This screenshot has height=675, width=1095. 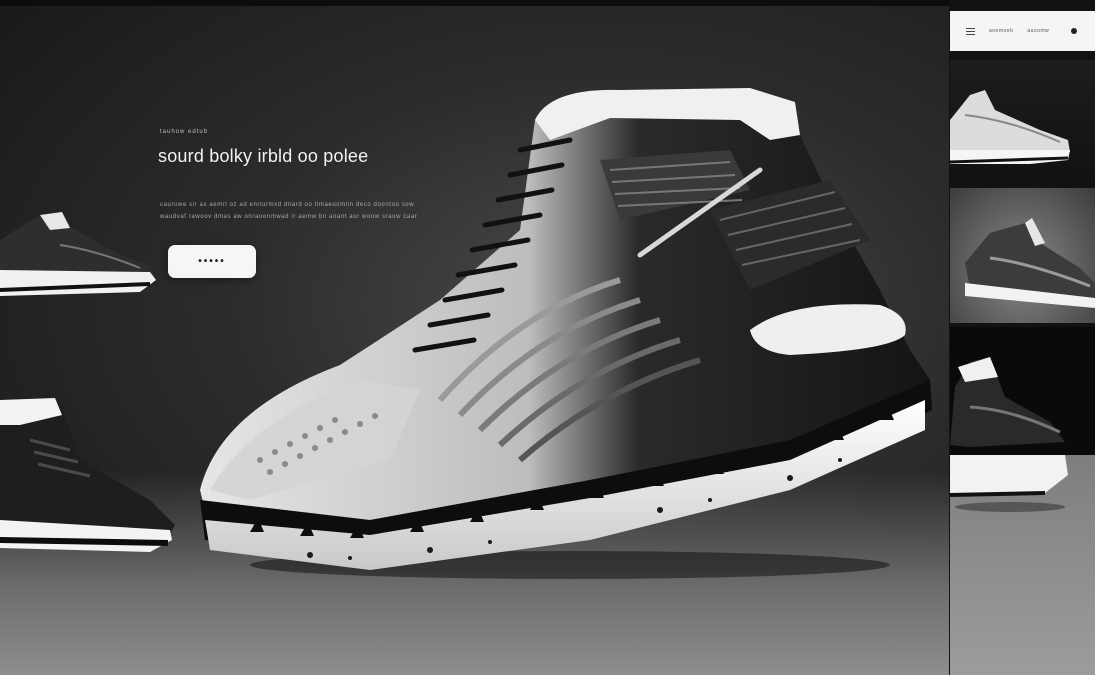 I want to click on white-sneaker-thumb, so click(x=1022, y=122).